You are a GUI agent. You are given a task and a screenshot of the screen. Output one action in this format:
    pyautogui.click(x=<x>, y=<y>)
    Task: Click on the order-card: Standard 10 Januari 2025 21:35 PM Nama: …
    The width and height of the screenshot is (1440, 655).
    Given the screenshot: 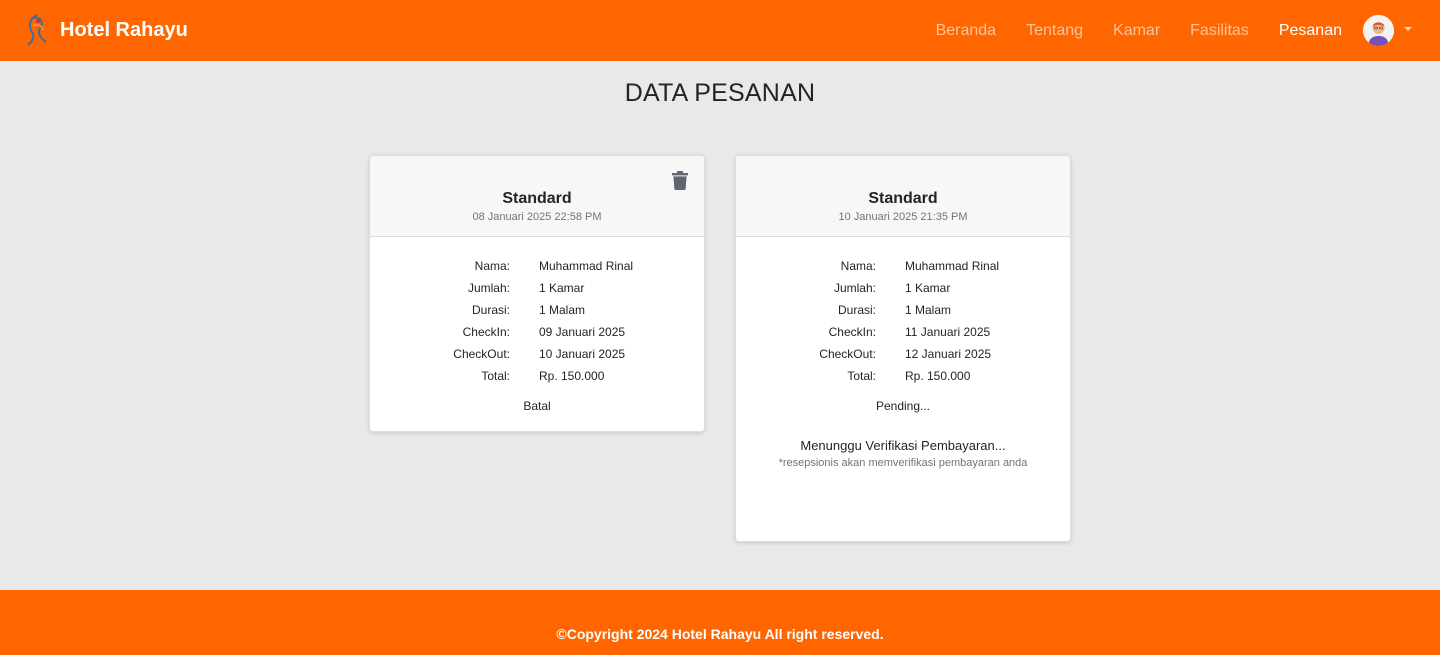 What is the action you would take?
    pyautogui.click(x=903, y=348)
    